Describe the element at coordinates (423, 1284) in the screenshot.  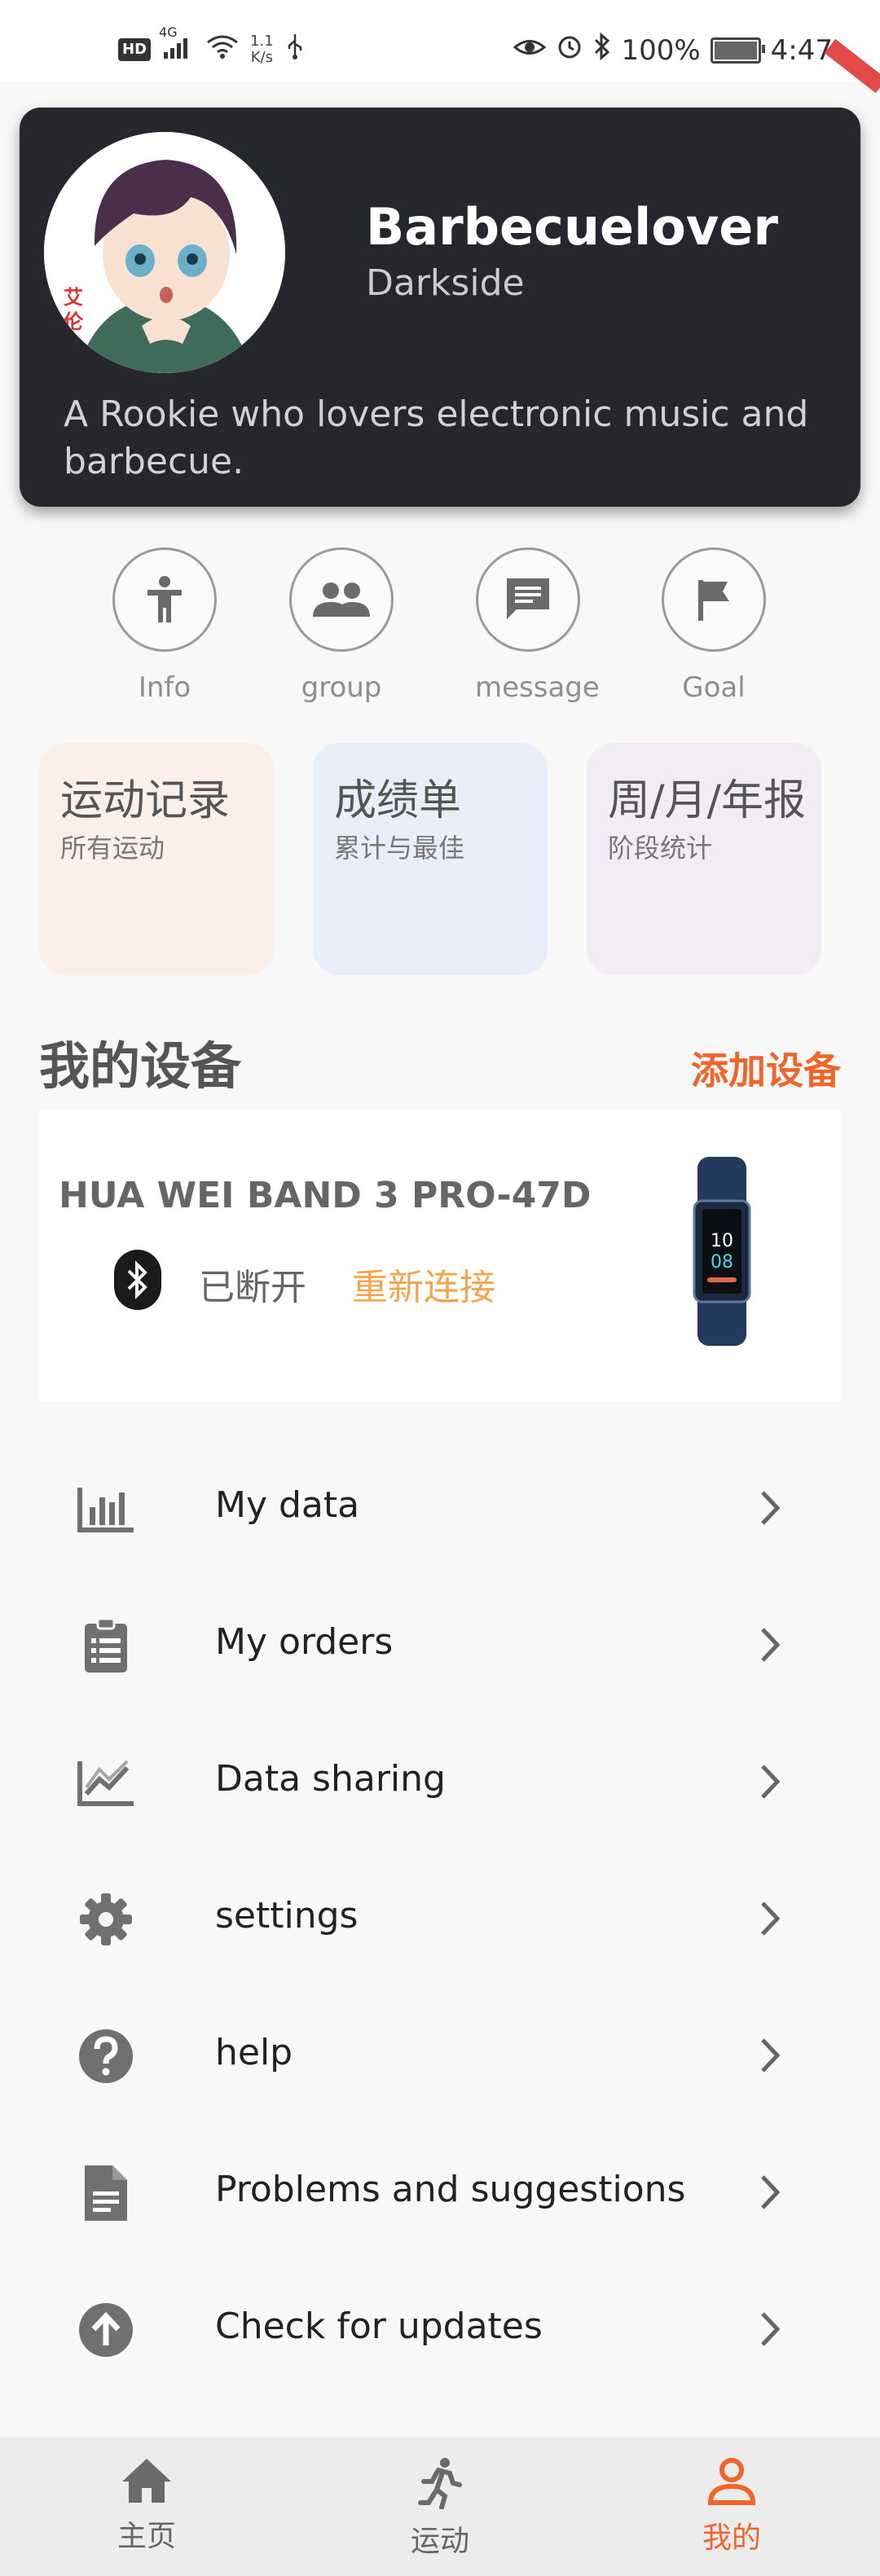
I see `reconnect-button: 重新连接` at that location.